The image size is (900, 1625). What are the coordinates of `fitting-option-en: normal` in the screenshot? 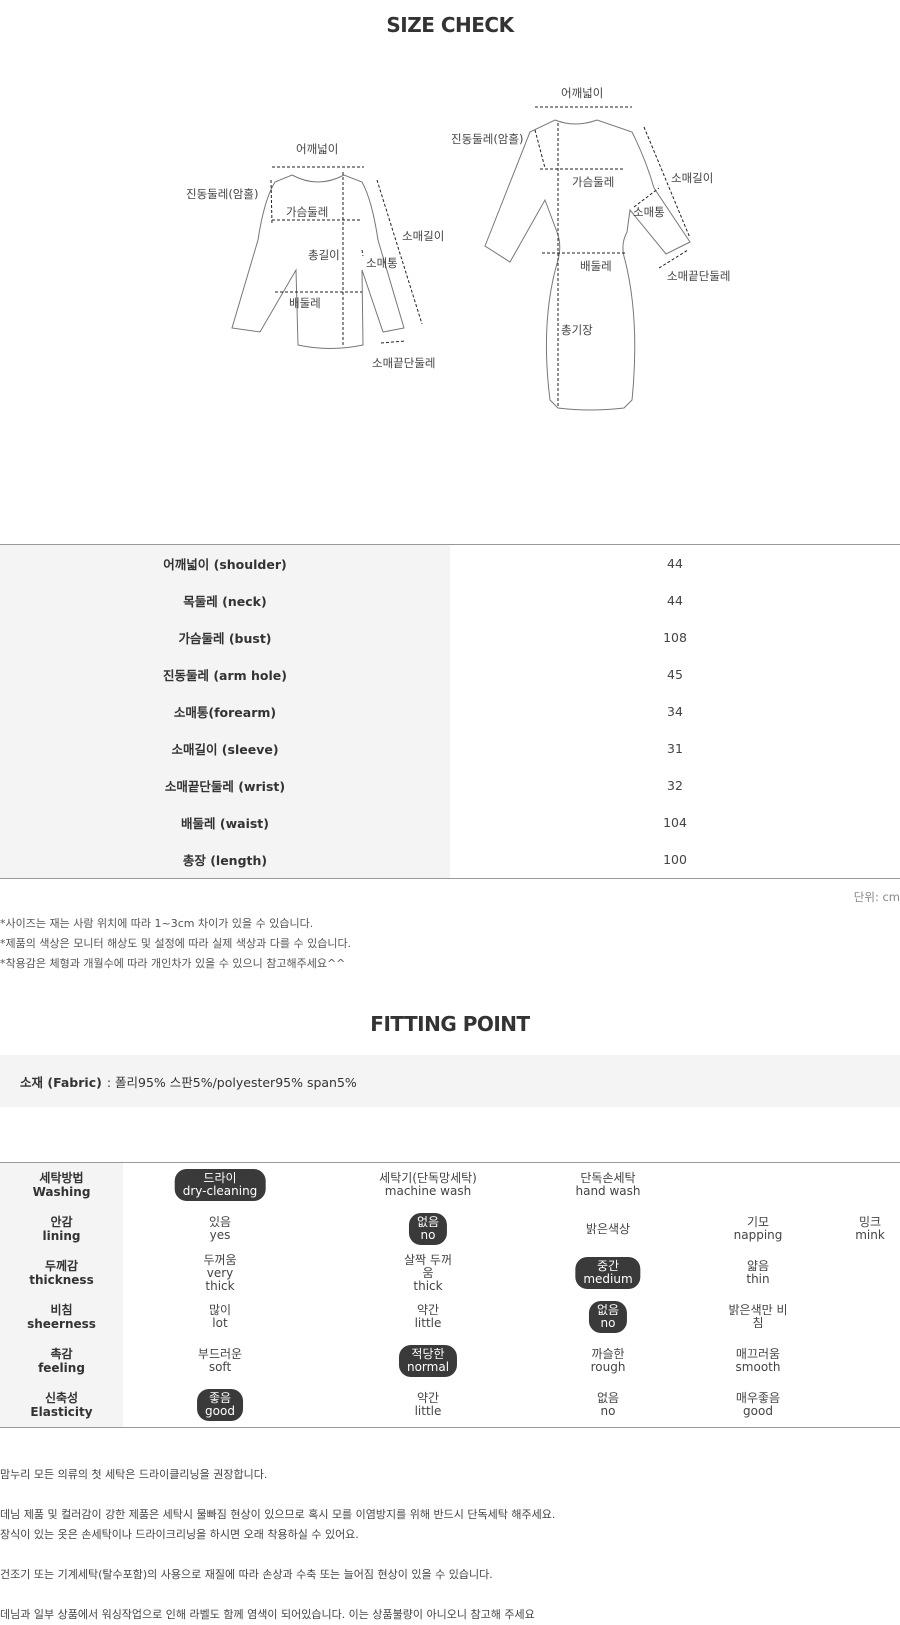 It's located at (428, 1367).